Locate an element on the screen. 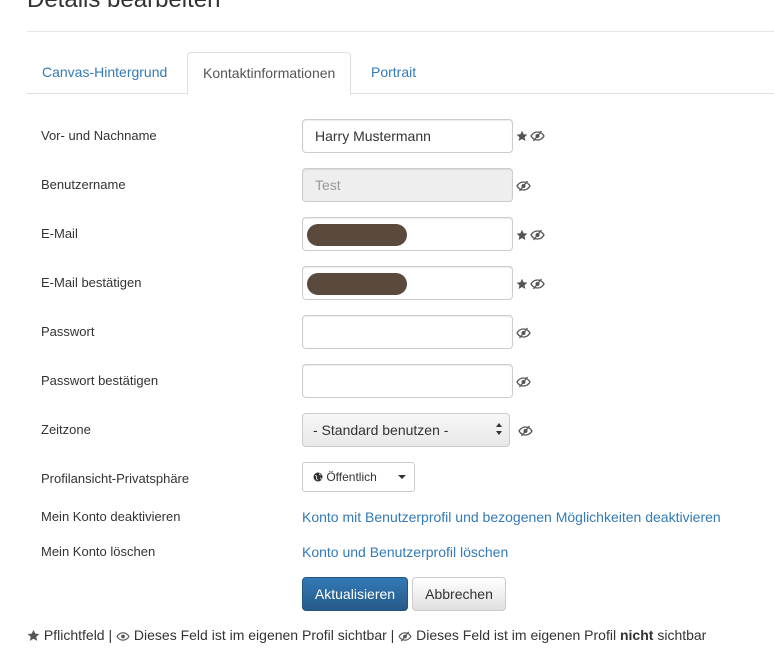 Image resolution: width=774 pixels, height=658 pixels. legend-hidden-suffix: sichtbar is located at coordinates (682, 635).